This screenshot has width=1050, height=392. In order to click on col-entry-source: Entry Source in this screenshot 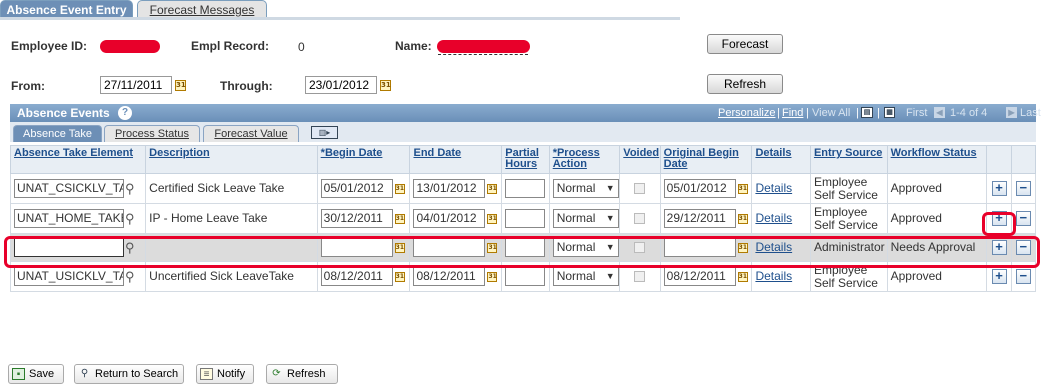, I will do `click(848, 159)`.